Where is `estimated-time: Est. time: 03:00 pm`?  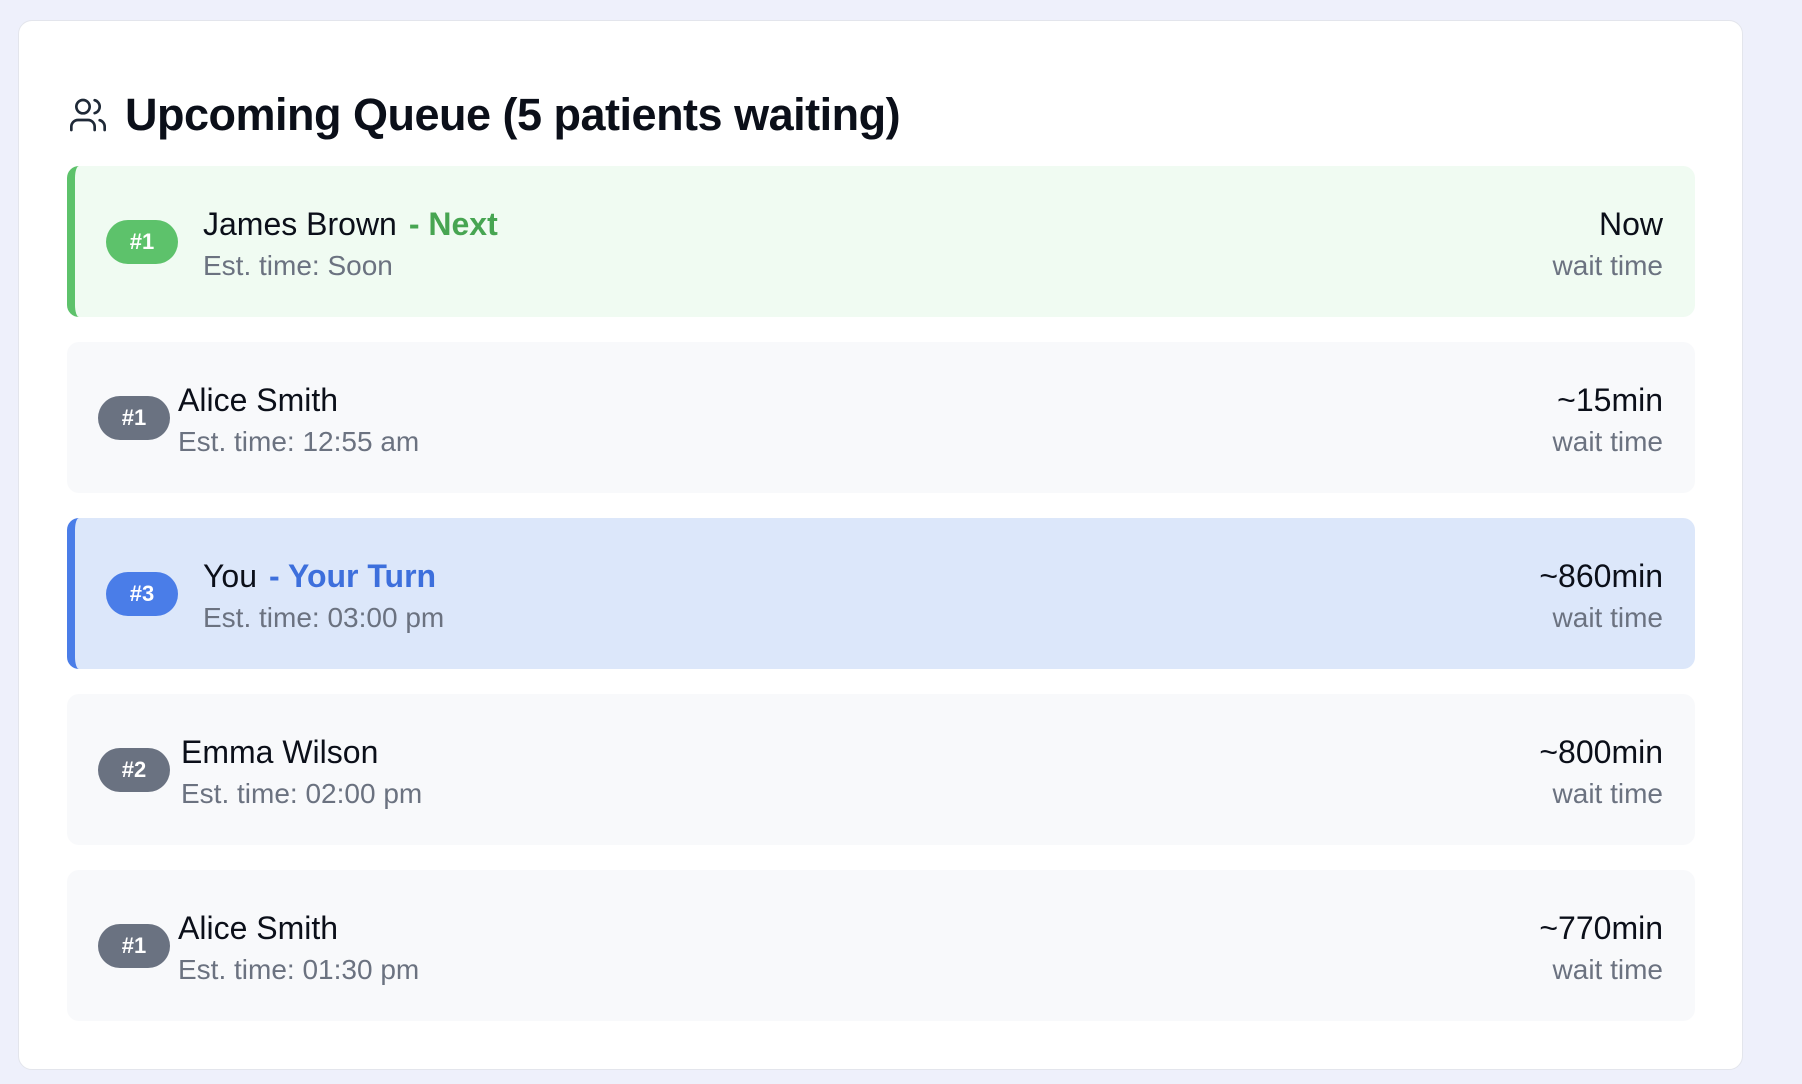
estimated-time: Est. time: 03:00 pm is located at coordinates (324, 617).